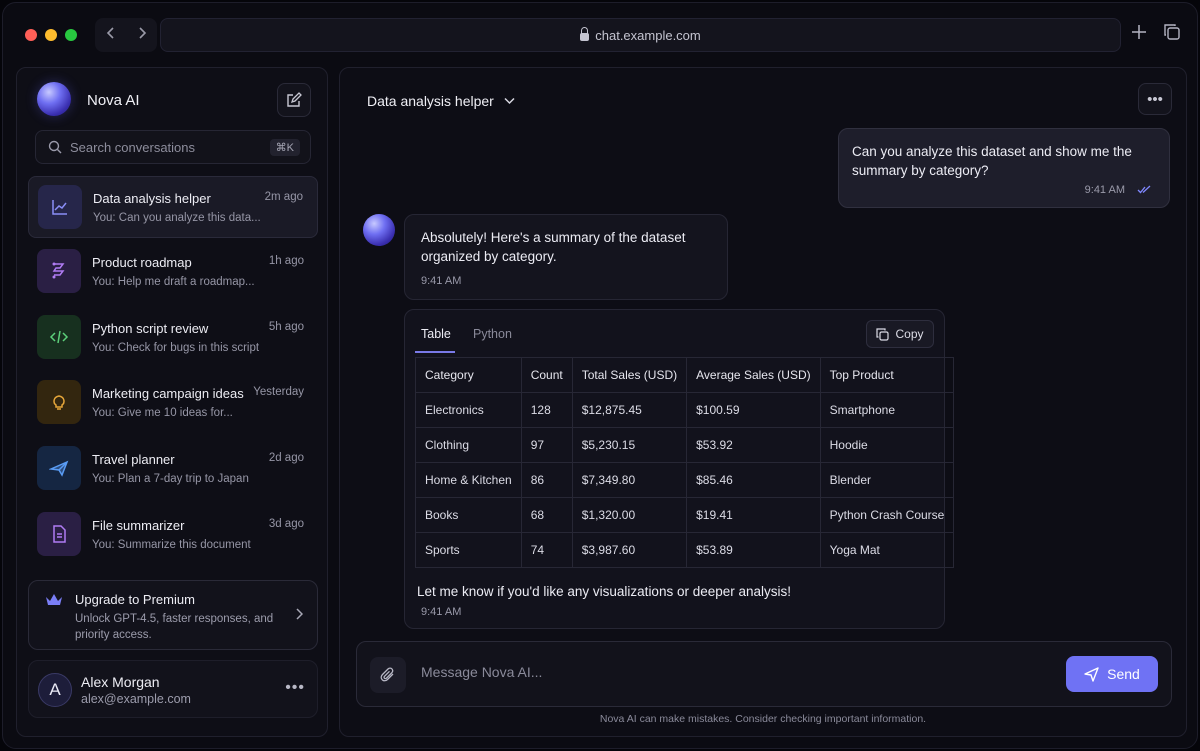 The width and height of the screenshot is (1200, 751). Describe the element at coordinates (136, 699) in the screenshot. I see `user-email: alex@example.com` at that location.